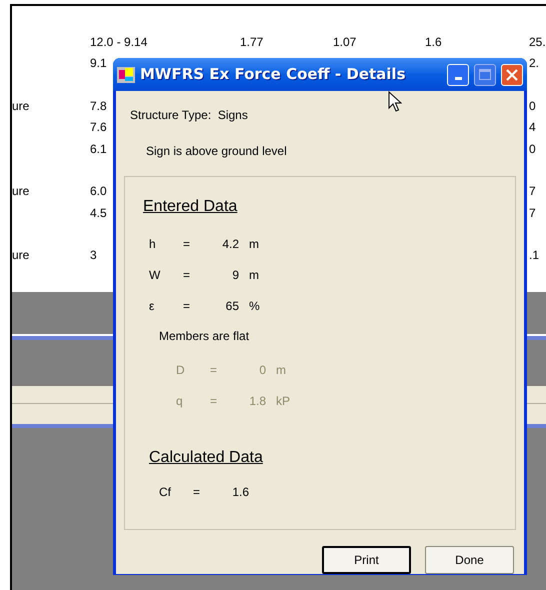 The image size is (546, 590). What do you see at coordinates (119, 41) in the screenshot?
I see `table-cell: 12.0 - 9.14` at bounding box center [119, 41].